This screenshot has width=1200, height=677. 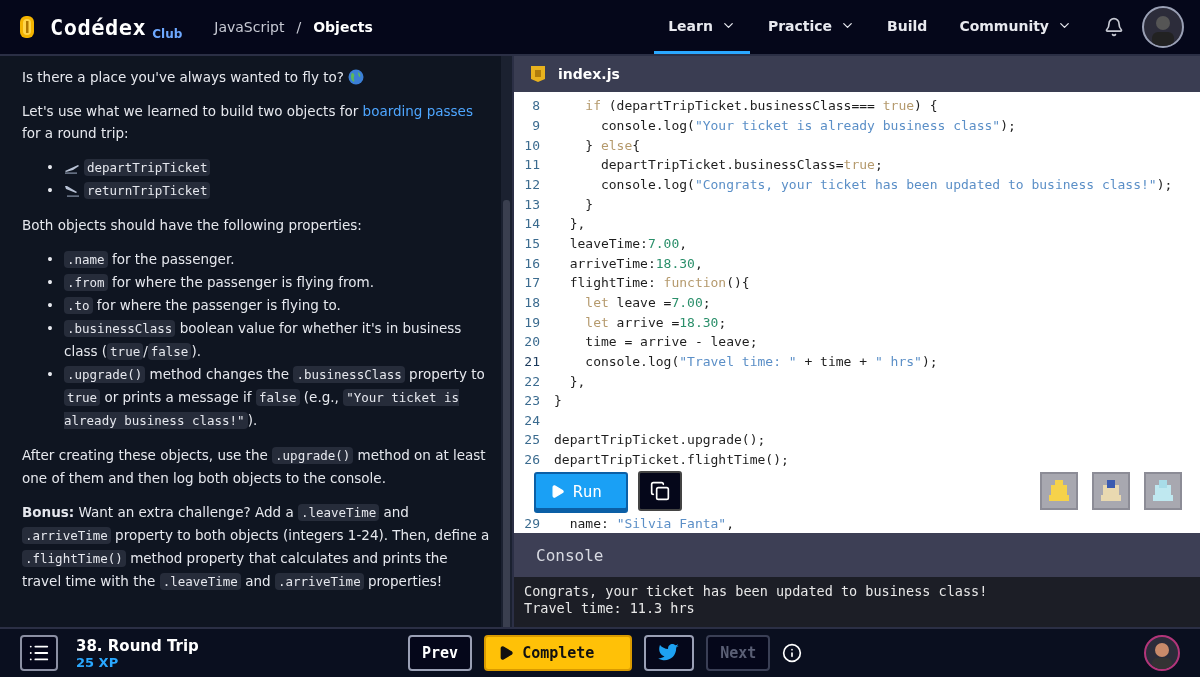 I want to click on line-number: 16, so click(x=532, y=263).